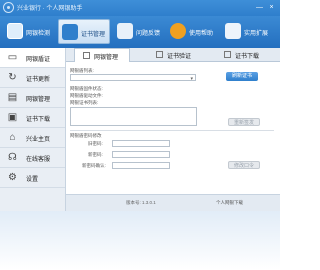  Describe the element at coordinates (93, 35) in the screenshot. I see `toolbar-certificate-label: 证书管理` at that location.